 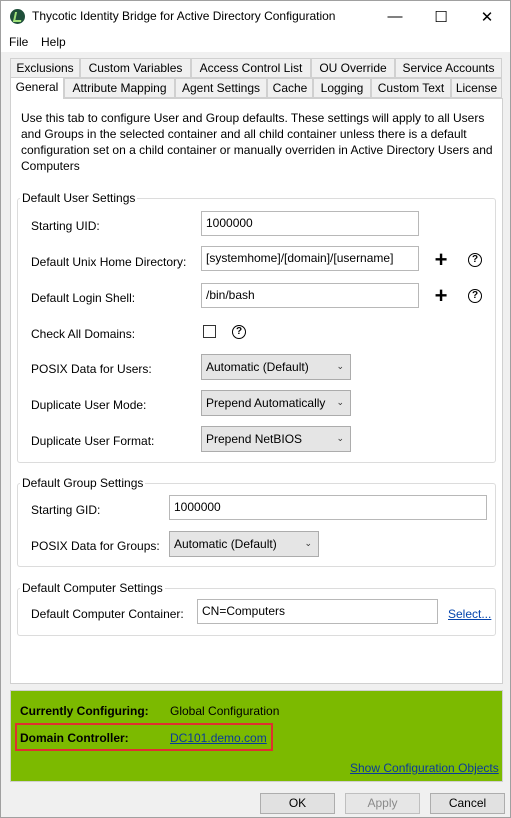 I want to click on configuring-value: Global Configuration, so click(x=225, y=711).